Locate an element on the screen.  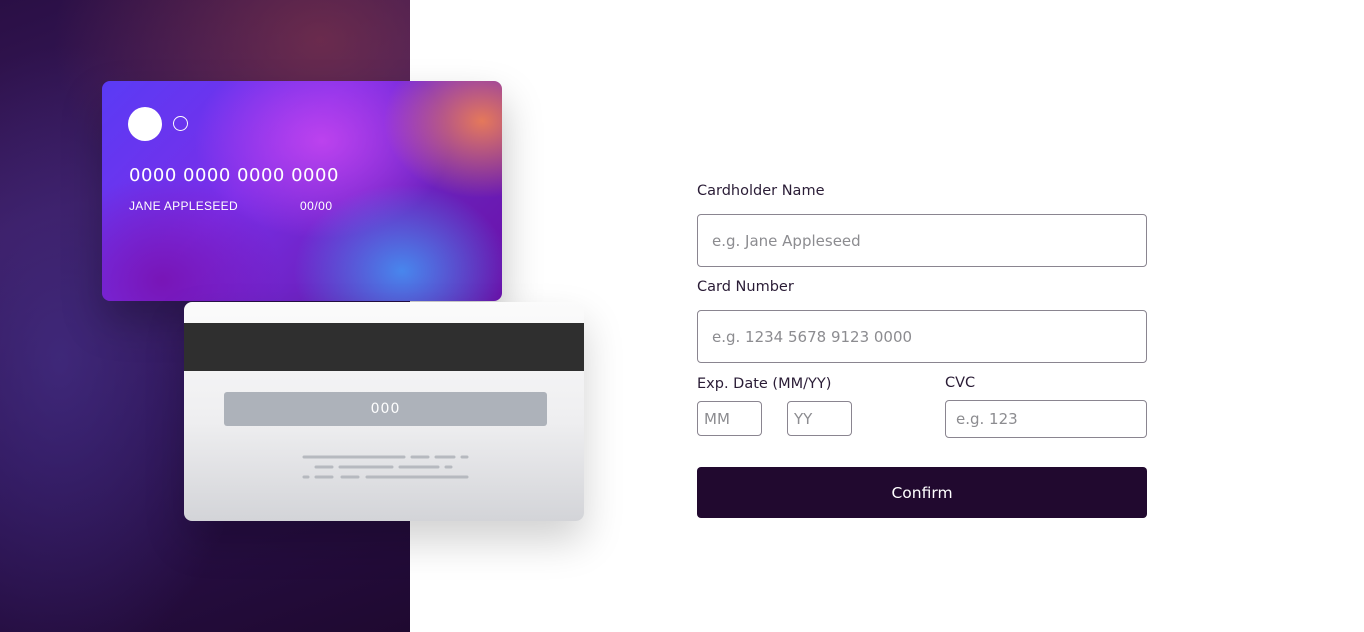
confirm-button: Confirm is located at coordinates (922, 492).